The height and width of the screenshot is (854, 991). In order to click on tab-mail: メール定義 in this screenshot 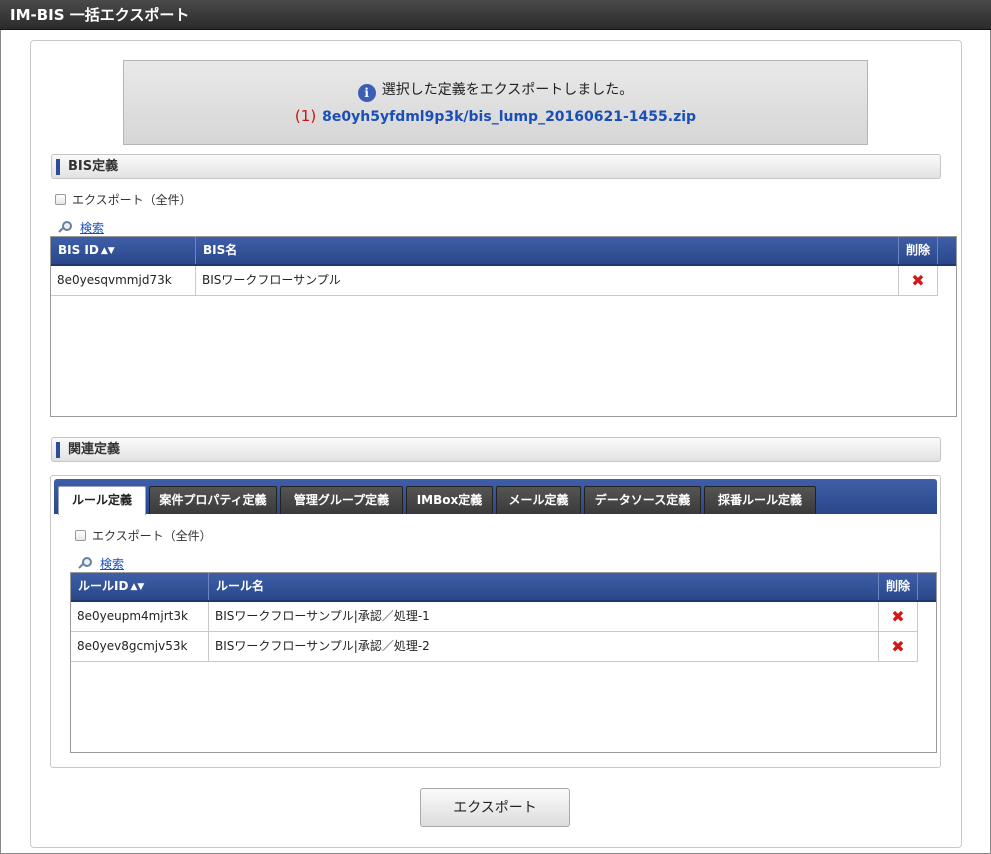, I will do `click(538, 500)`.